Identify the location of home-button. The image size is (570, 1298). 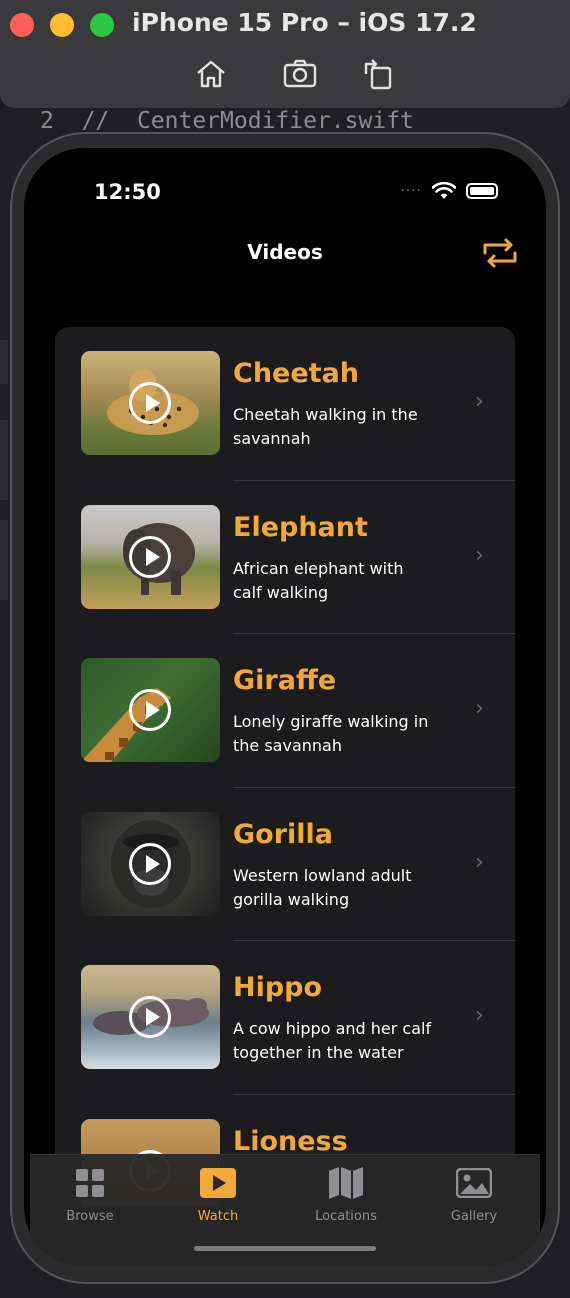
(211, 74).